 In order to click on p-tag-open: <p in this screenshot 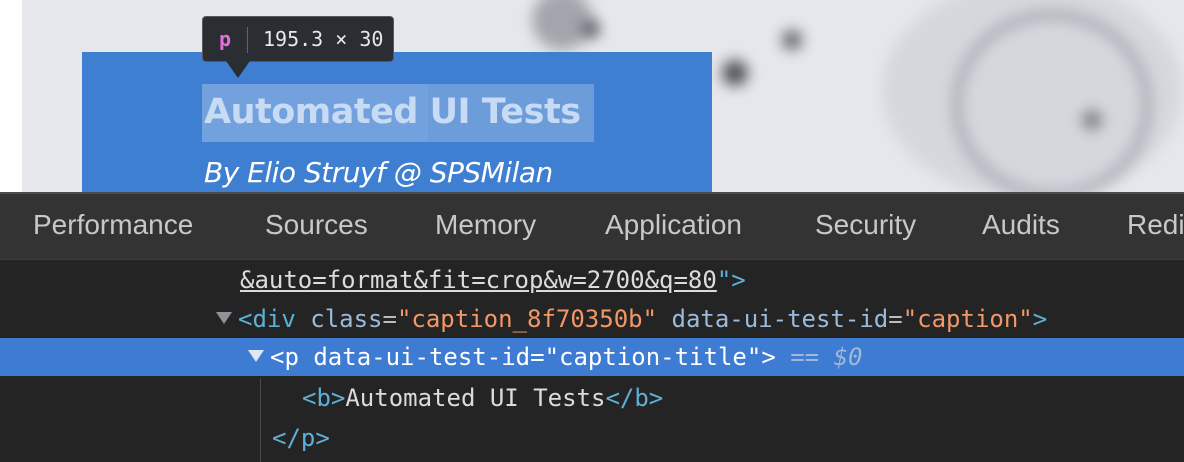, I will do `click(284, 357)`.